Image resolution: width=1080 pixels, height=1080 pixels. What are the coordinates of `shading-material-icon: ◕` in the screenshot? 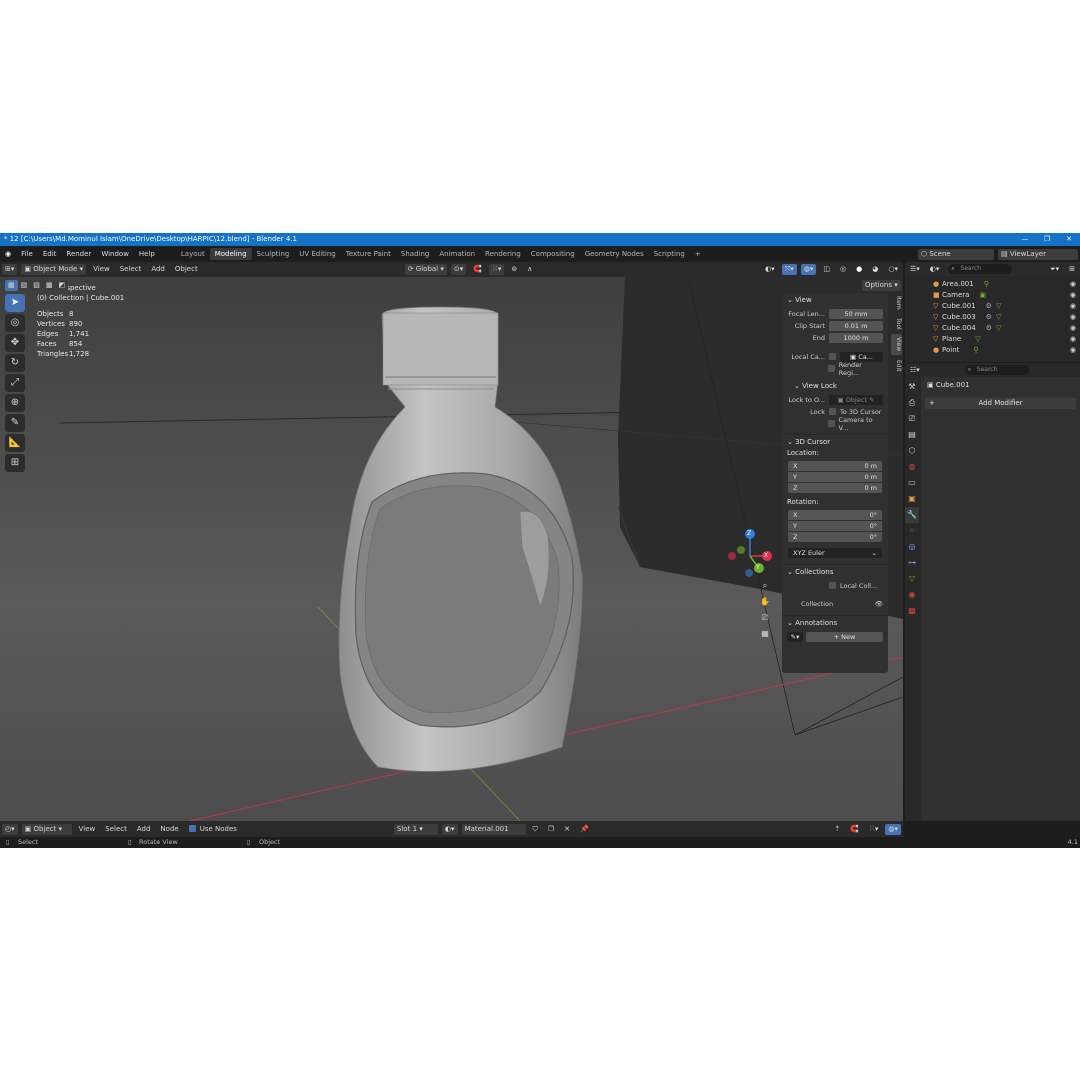 It's located at (875, 269).